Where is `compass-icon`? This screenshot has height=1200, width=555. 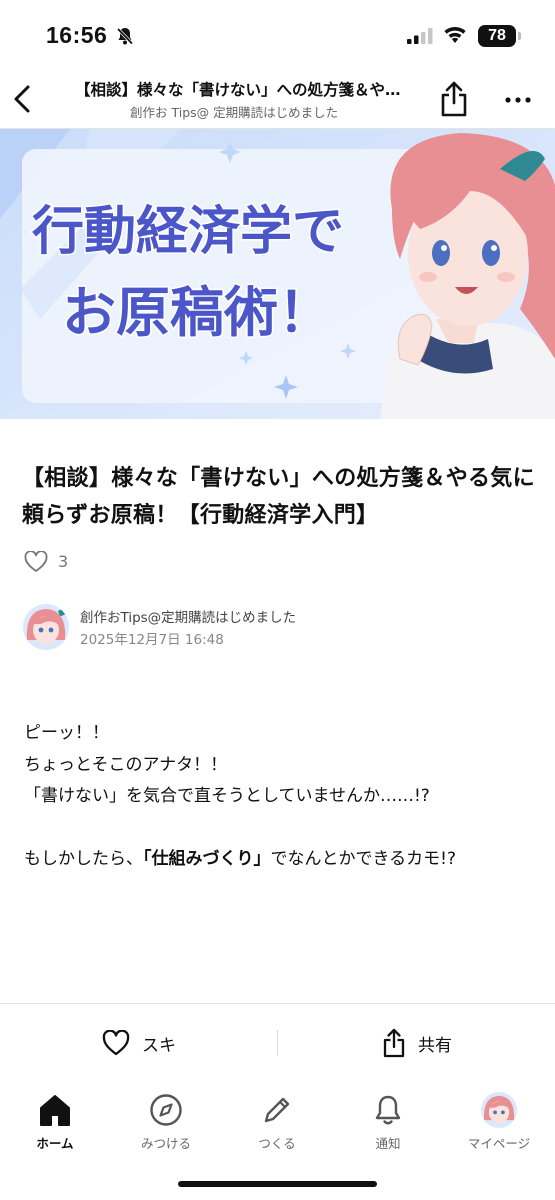
compass-icon is located at coordinates (166, 1110).